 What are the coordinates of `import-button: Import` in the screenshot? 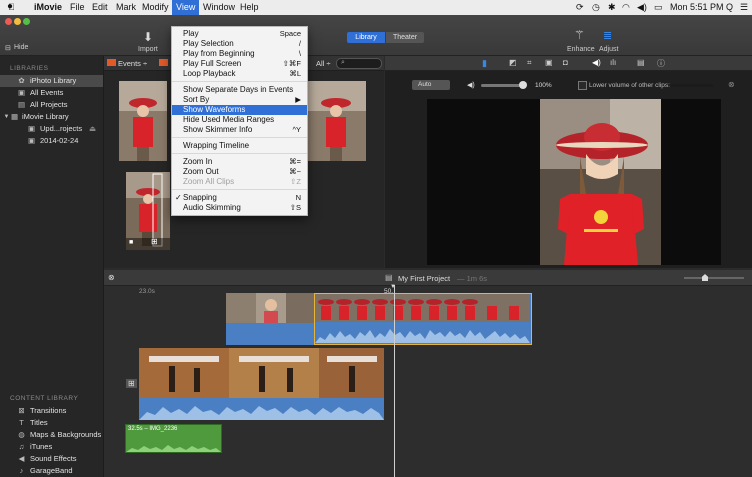 It's located at (148, 49).